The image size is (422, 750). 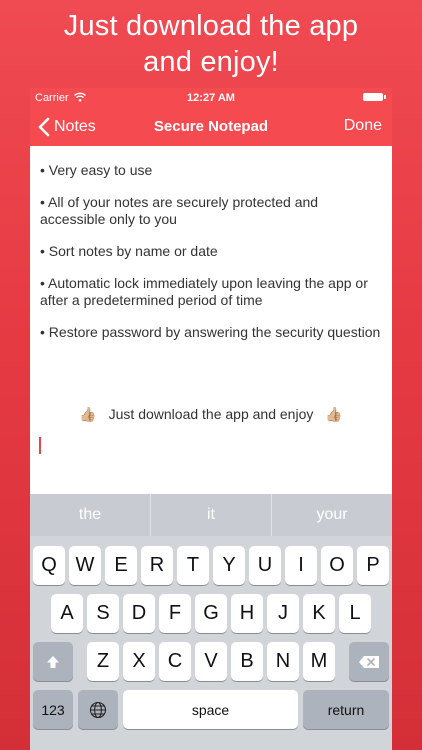 What do you see at coordinates (265, 565) in the screenshot?
I see `key-u: U` at bounding box center [265, 565].